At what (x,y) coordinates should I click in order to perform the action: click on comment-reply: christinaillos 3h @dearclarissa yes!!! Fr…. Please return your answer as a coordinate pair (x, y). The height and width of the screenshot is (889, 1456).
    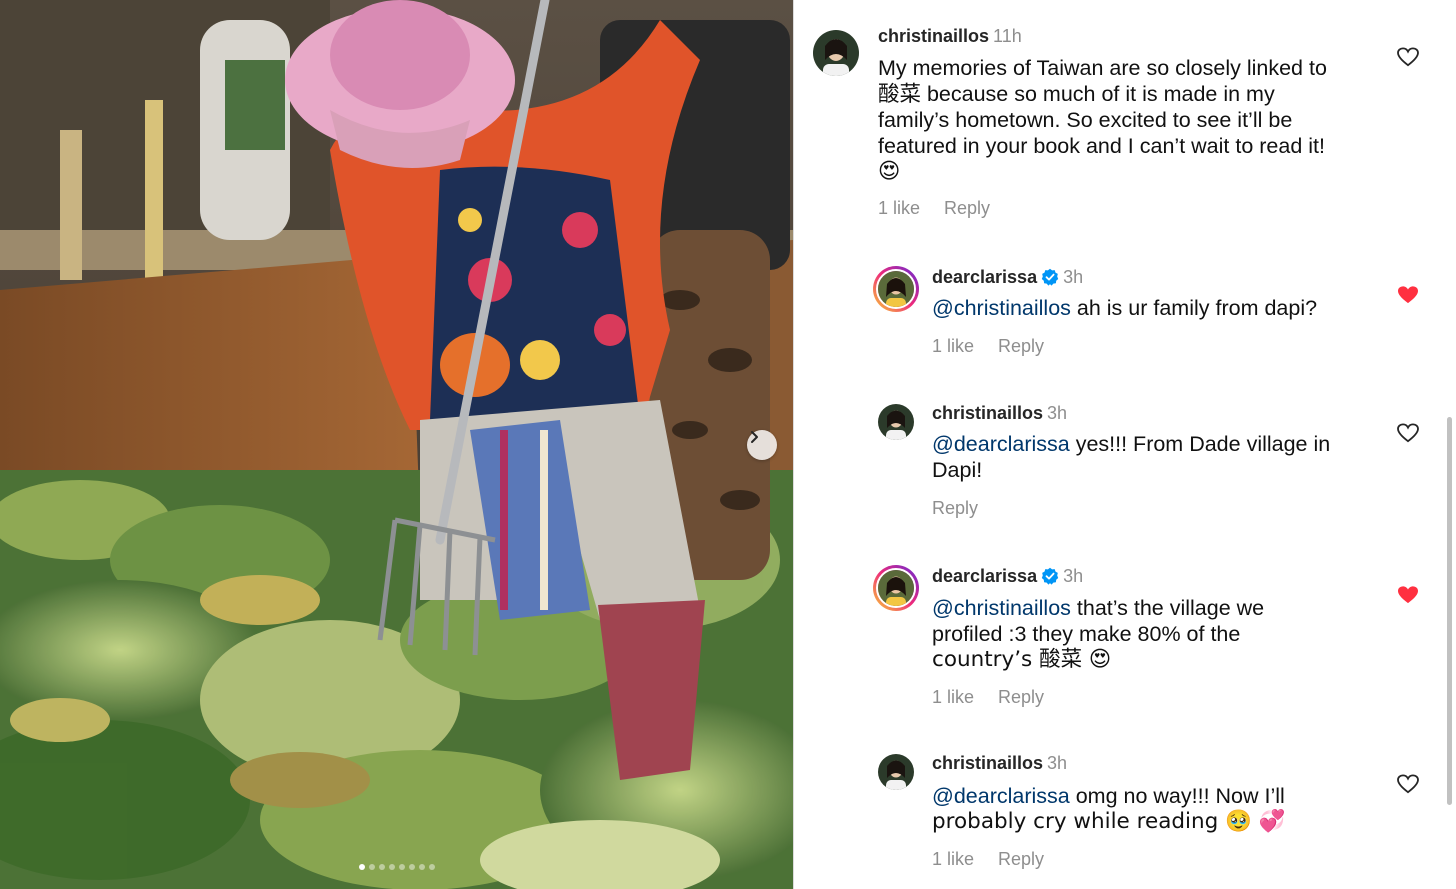
    Looking at the image, I should click on (1125, 460).